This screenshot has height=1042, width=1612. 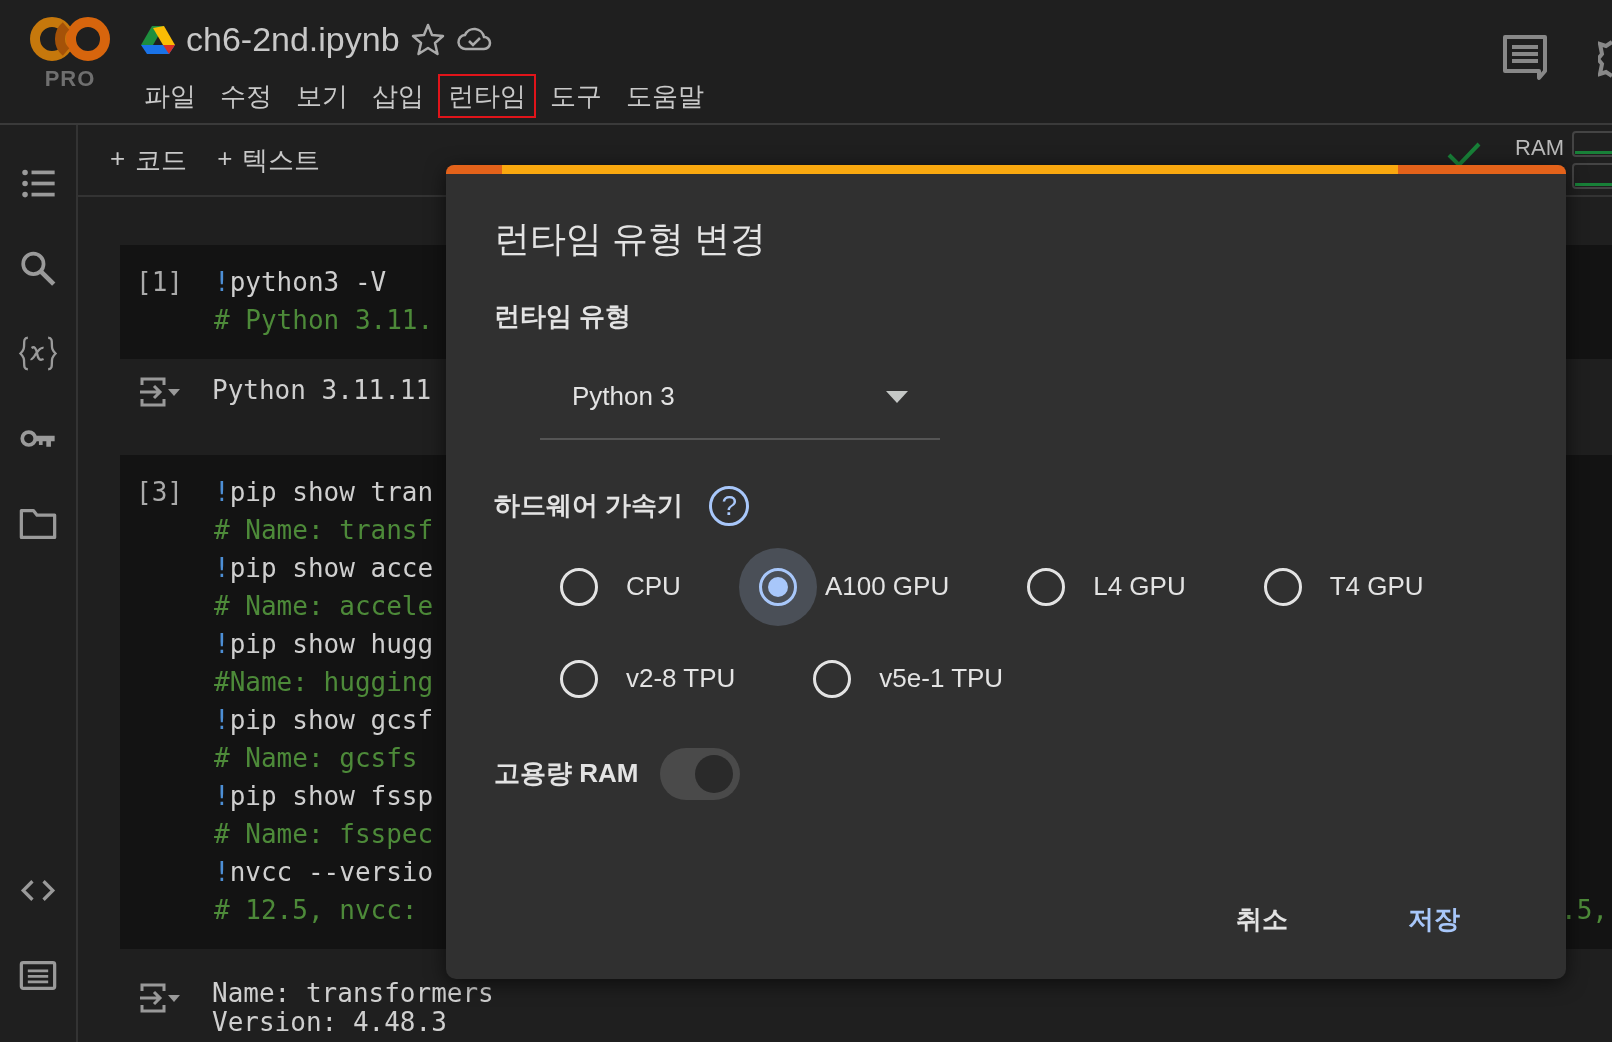 What do you see at coordinates (1262, 919) in the screenshot?
I see `cancel-button: 취소` at bounding box center [1262, 919].